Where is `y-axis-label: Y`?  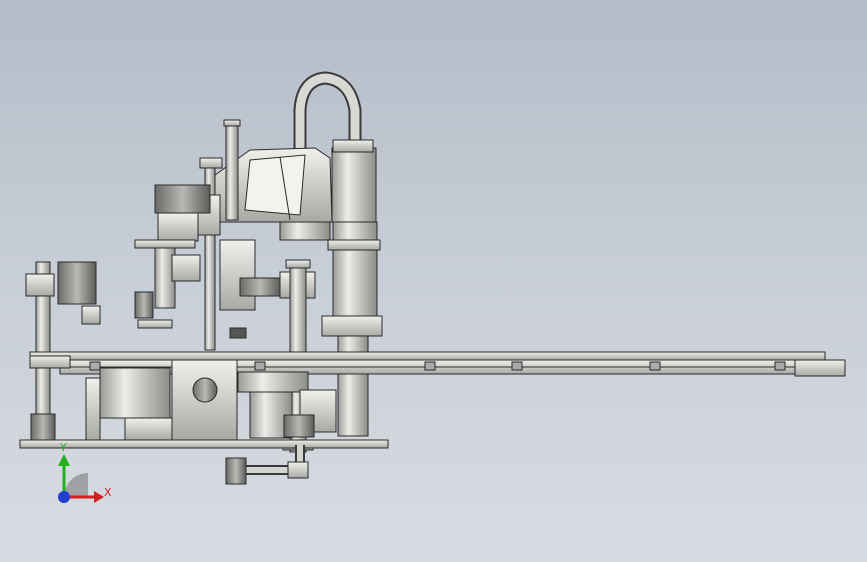
y-axis-label: Y is located at coordinates (63, 447).